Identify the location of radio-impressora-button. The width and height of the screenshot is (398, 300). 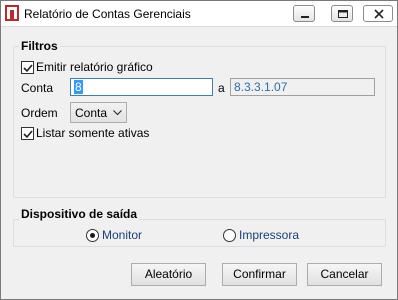
(229, 235).